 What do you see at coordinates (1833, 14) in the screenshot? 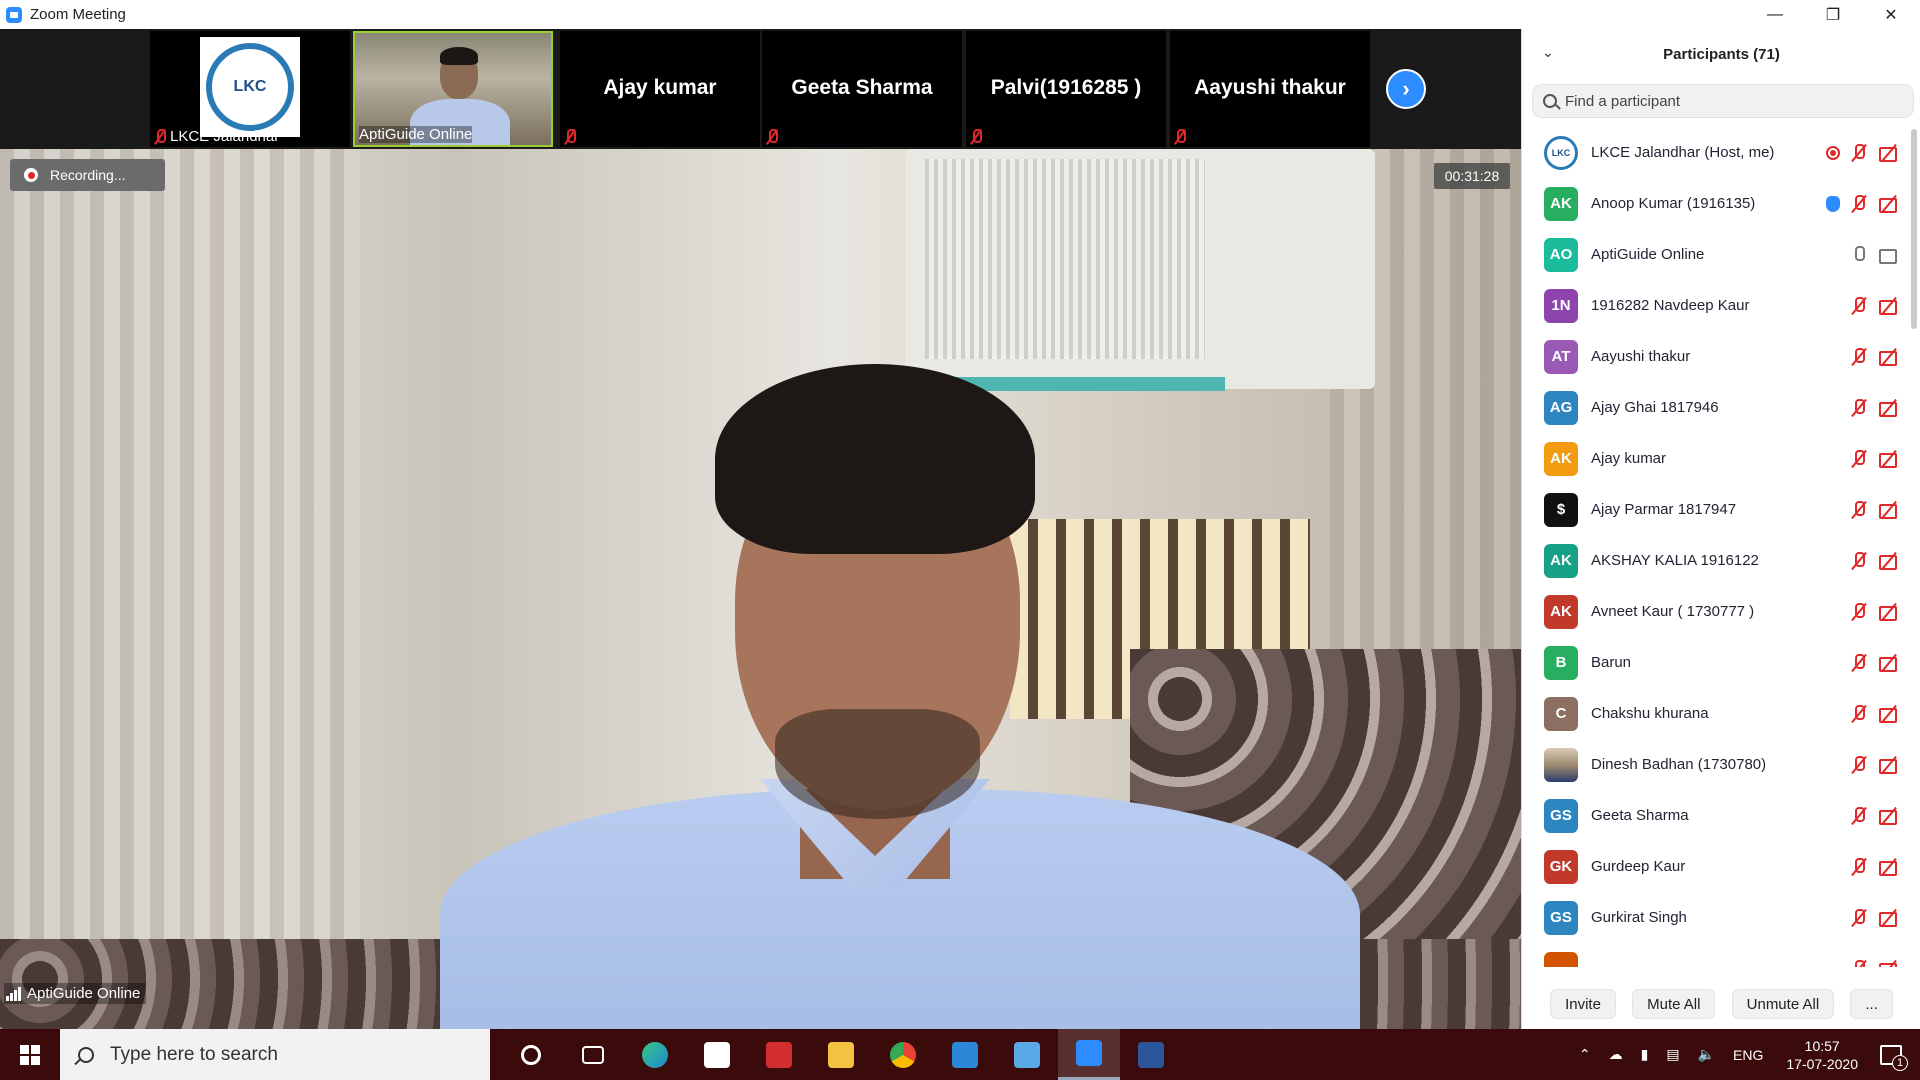
I see `restore-icon: ❐` at bounding box center [1833, 14].